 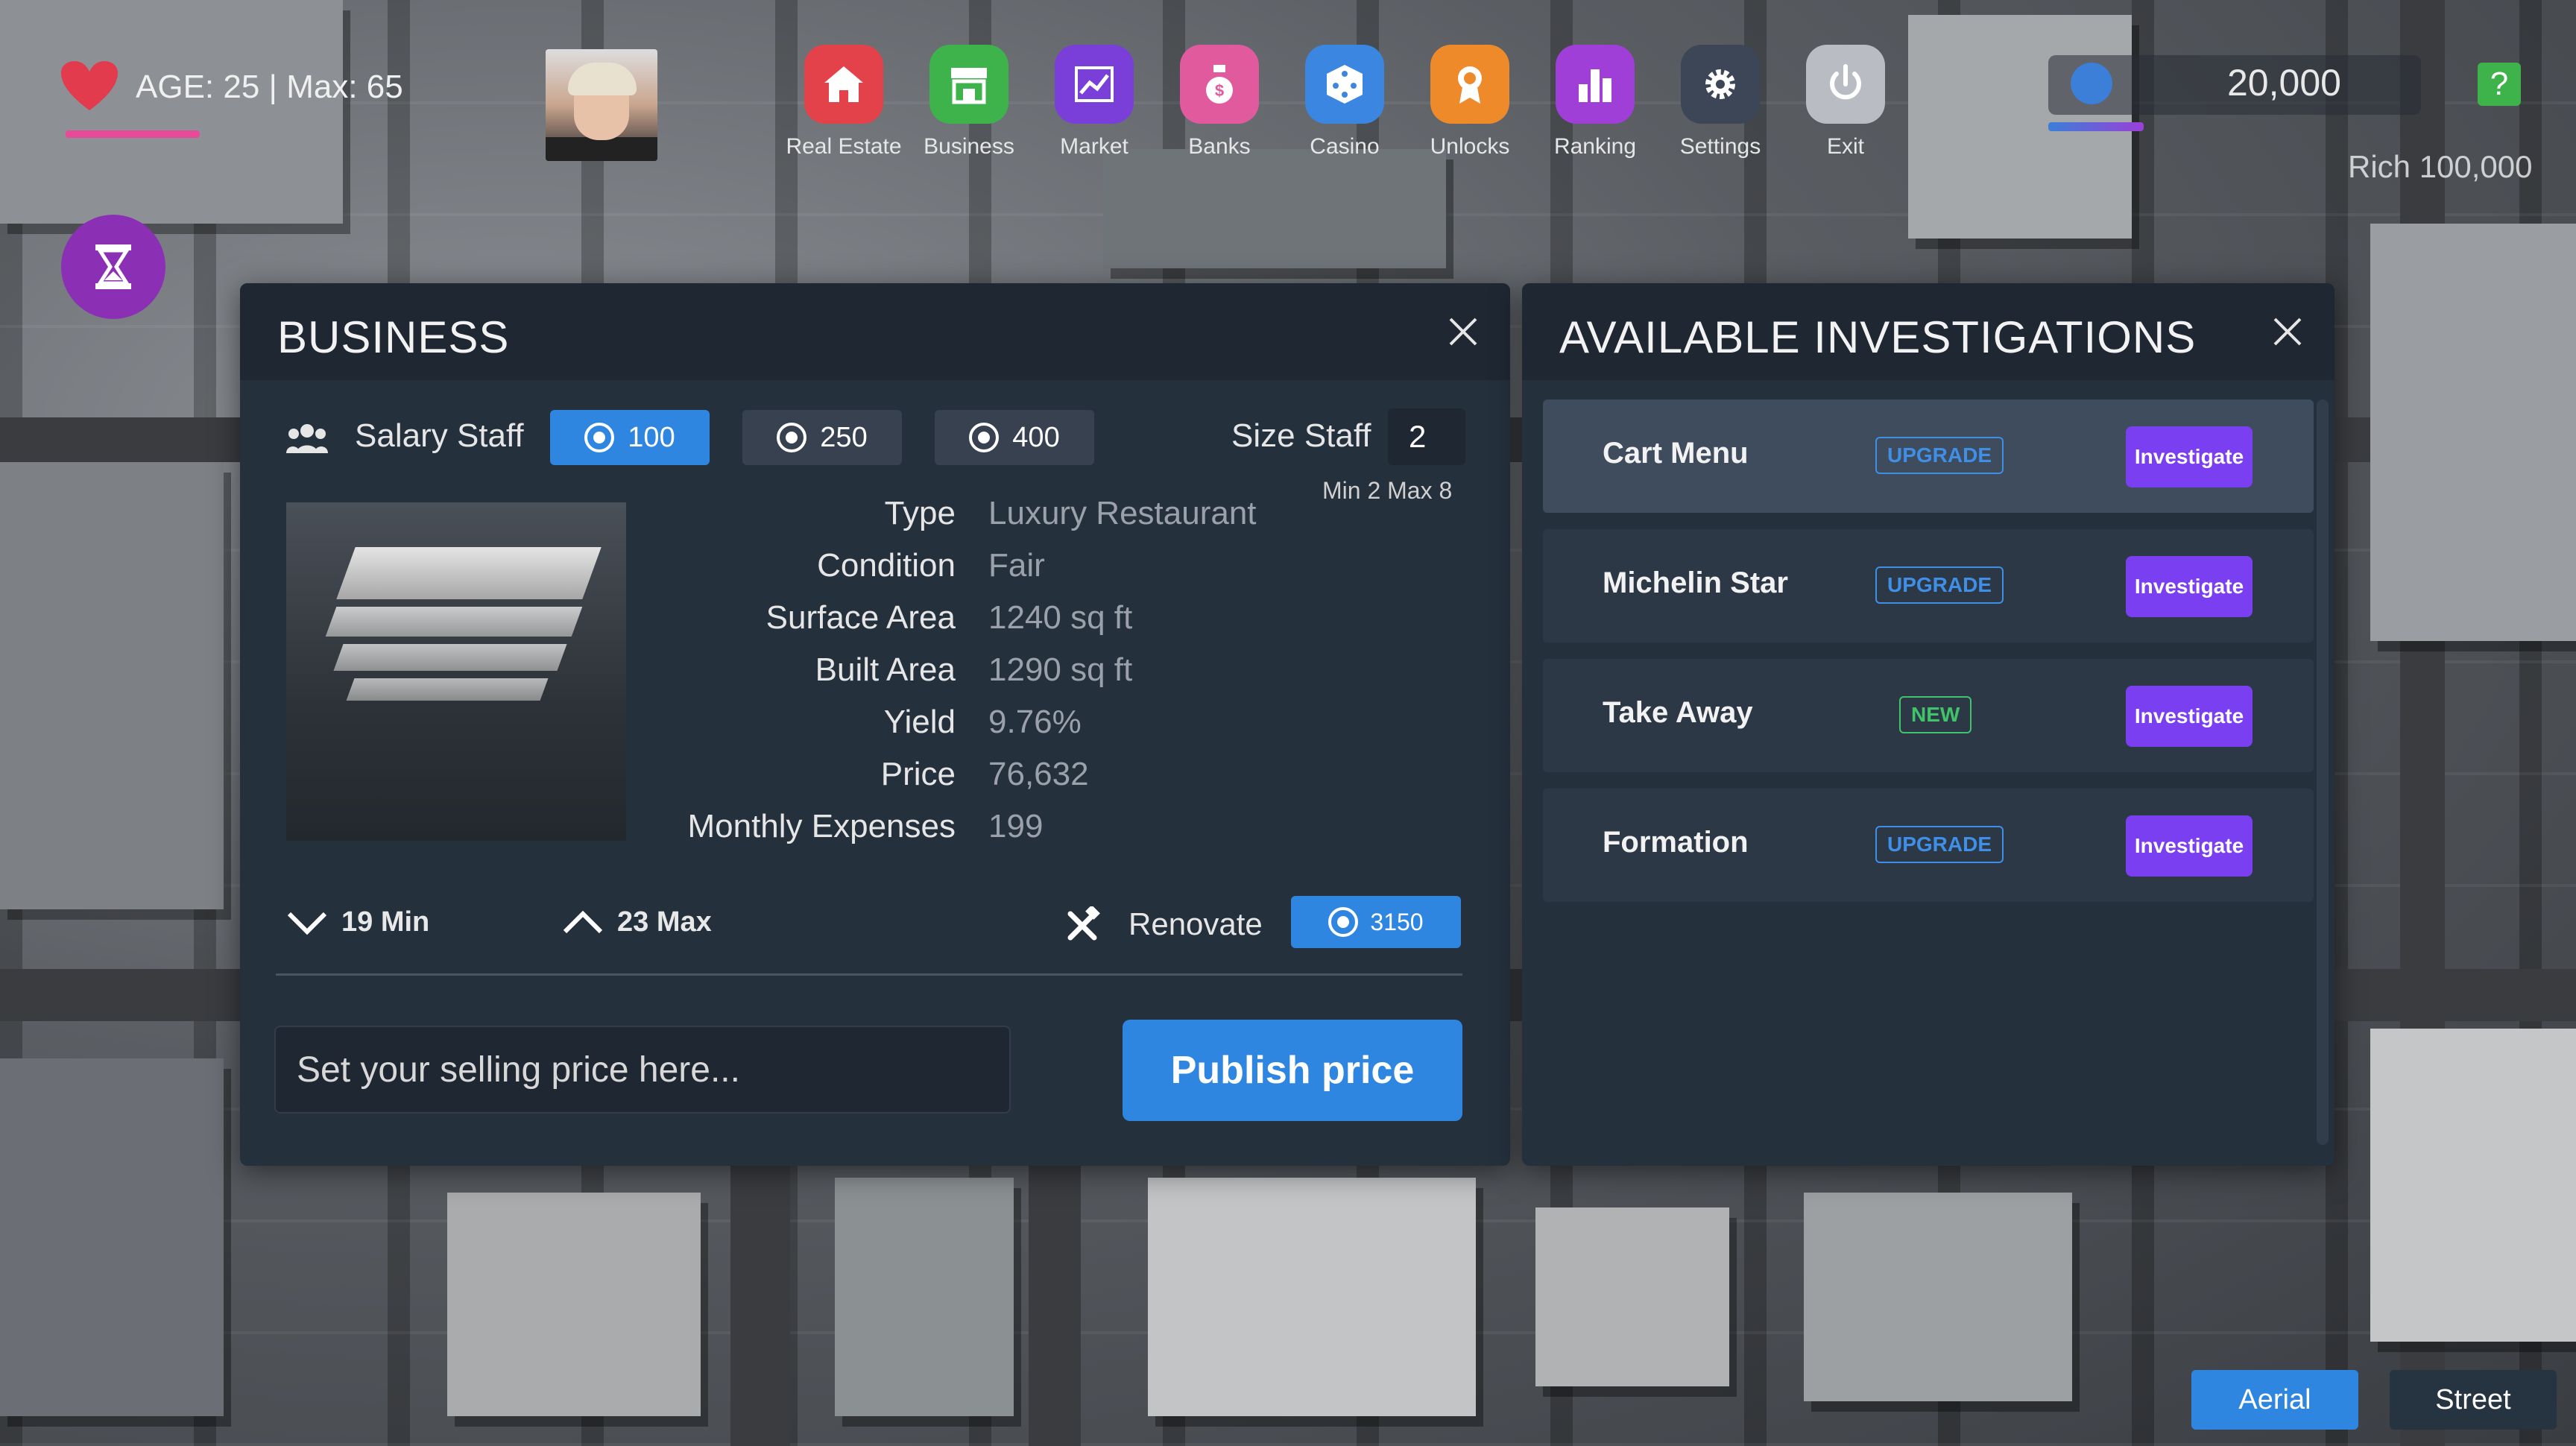 What do you see at coordinates (2323, 772) in the screenshot?
I see `scrollbar` at bounding box center [2323, 772].